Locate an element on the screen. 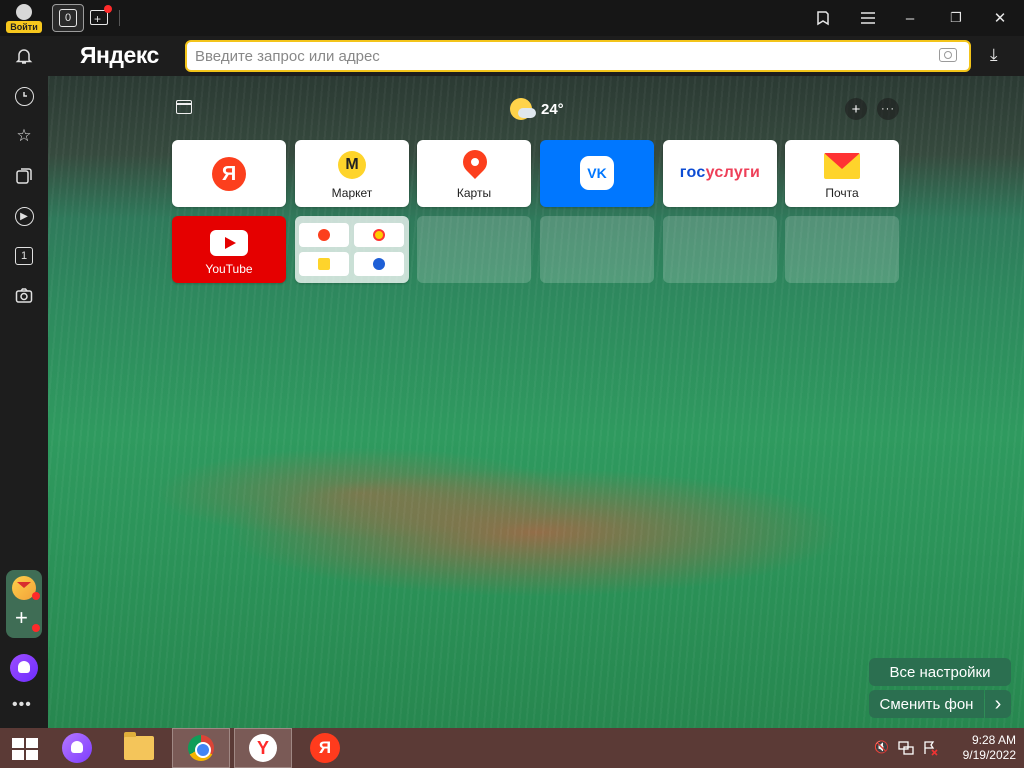 The height and width of the screenshot is (768, 1024). widgets-icon is located at coordinates (184, 107).